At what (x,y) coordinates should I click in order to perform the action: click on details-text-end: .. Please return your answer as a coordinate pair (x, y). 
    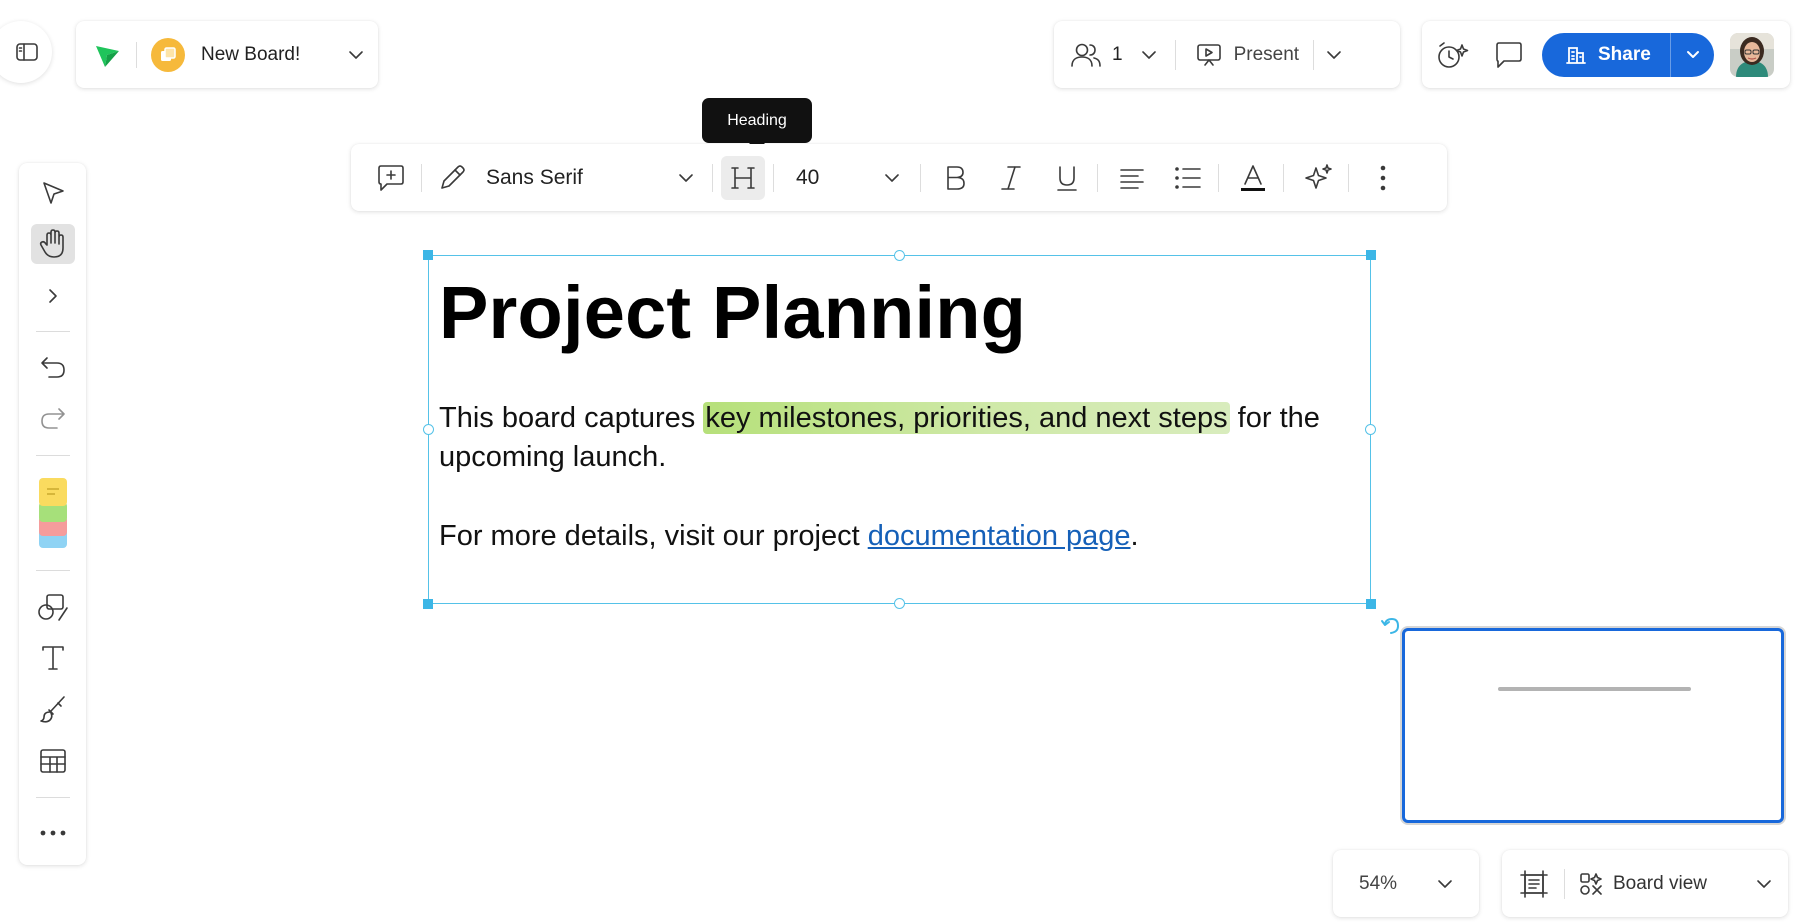
    Looking at the image, I should click on (1134, 536).